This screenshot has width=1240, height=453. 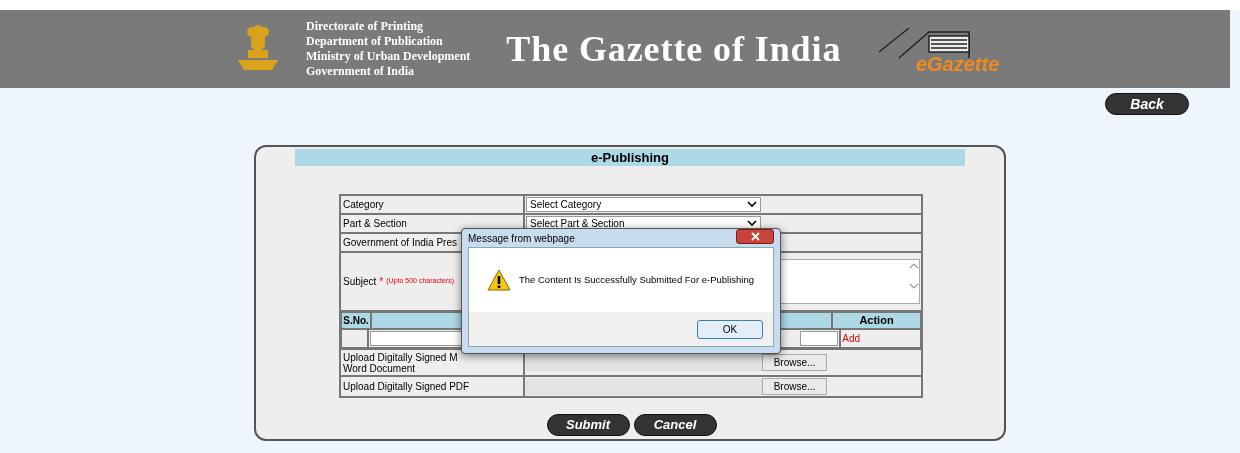 I want to click on close-button, so click(x=755, y=236).